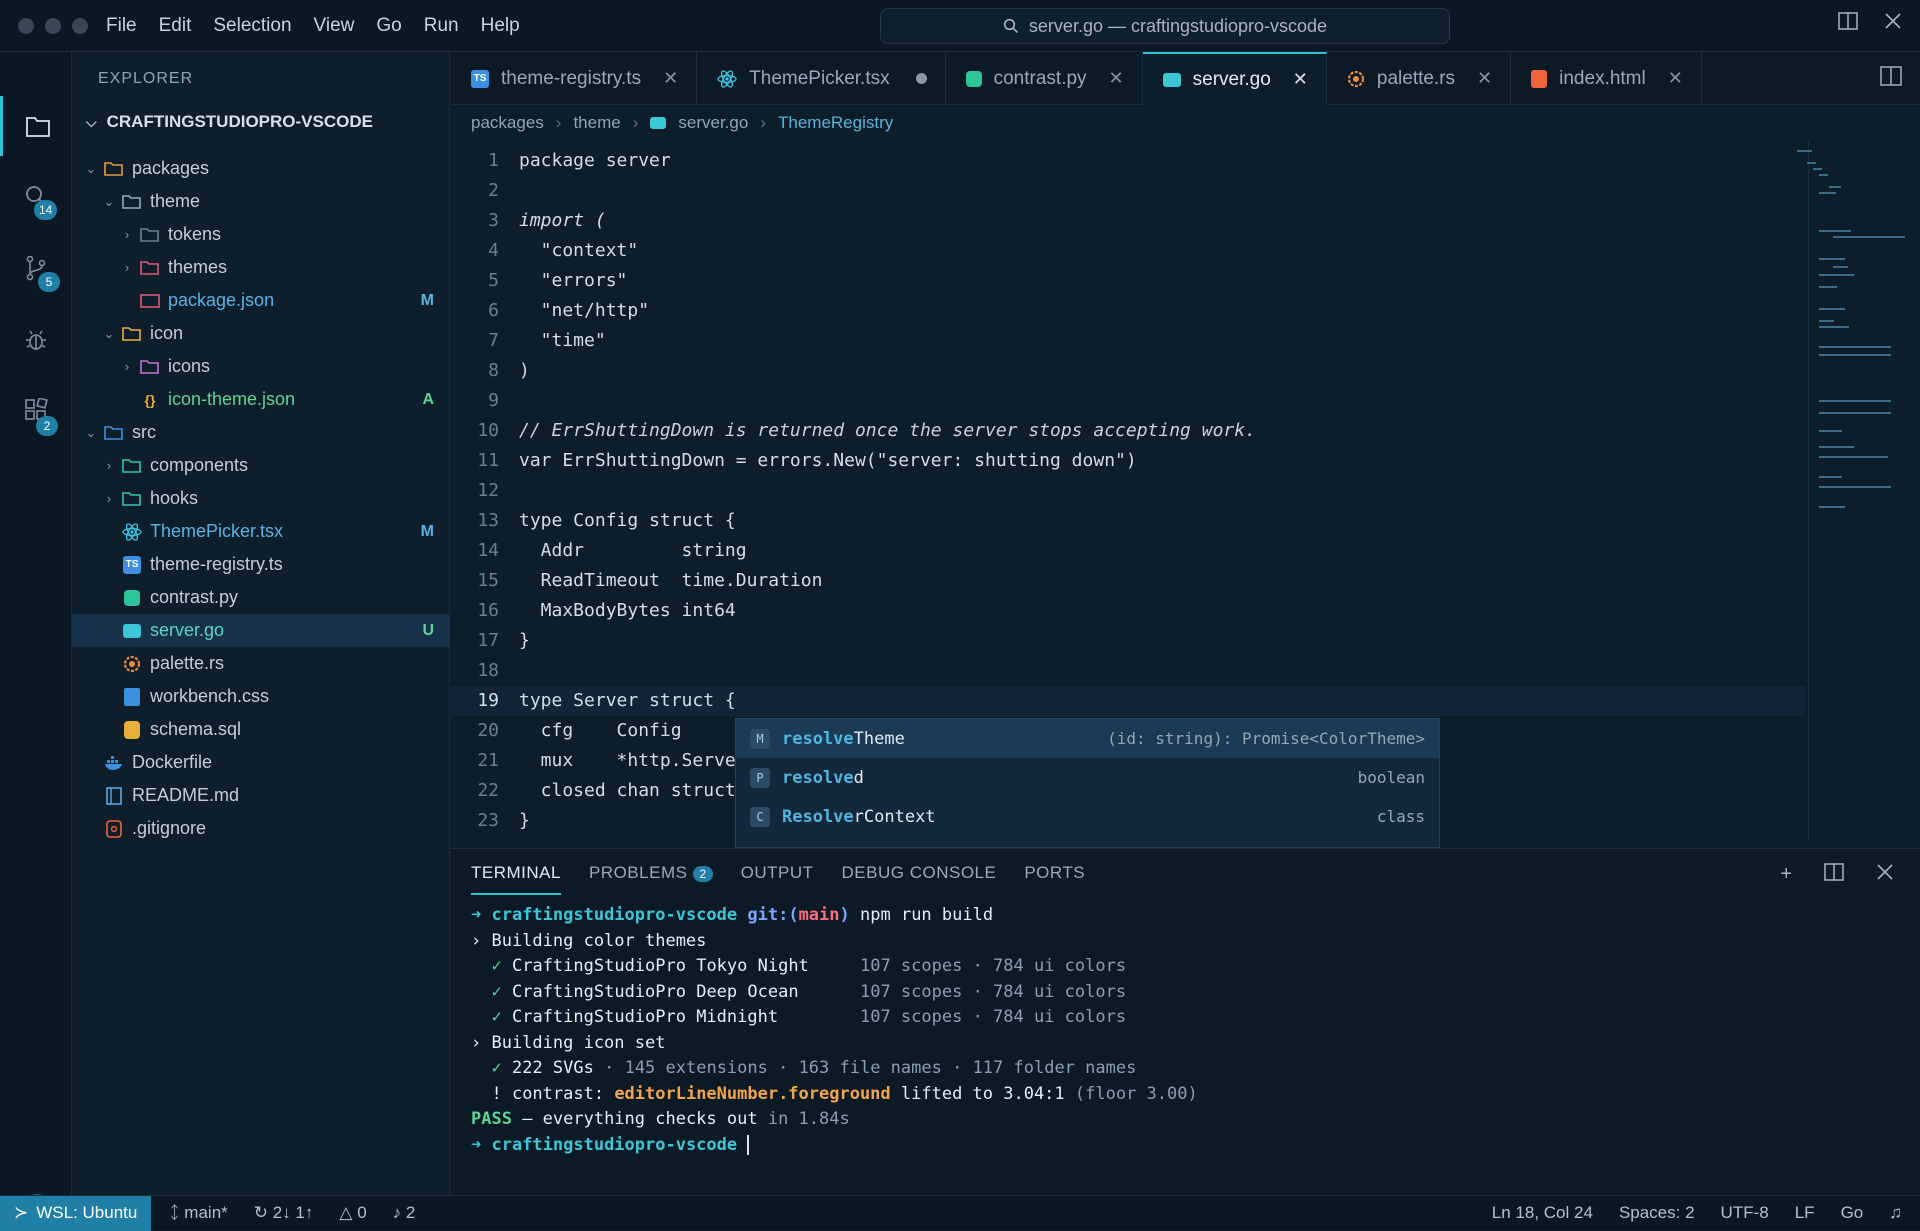 This screenshot has width=1920, height=1231. Describe the element at coordinates (1834, 872) in the screenshot. I see `split-terminal-icon` at that location.